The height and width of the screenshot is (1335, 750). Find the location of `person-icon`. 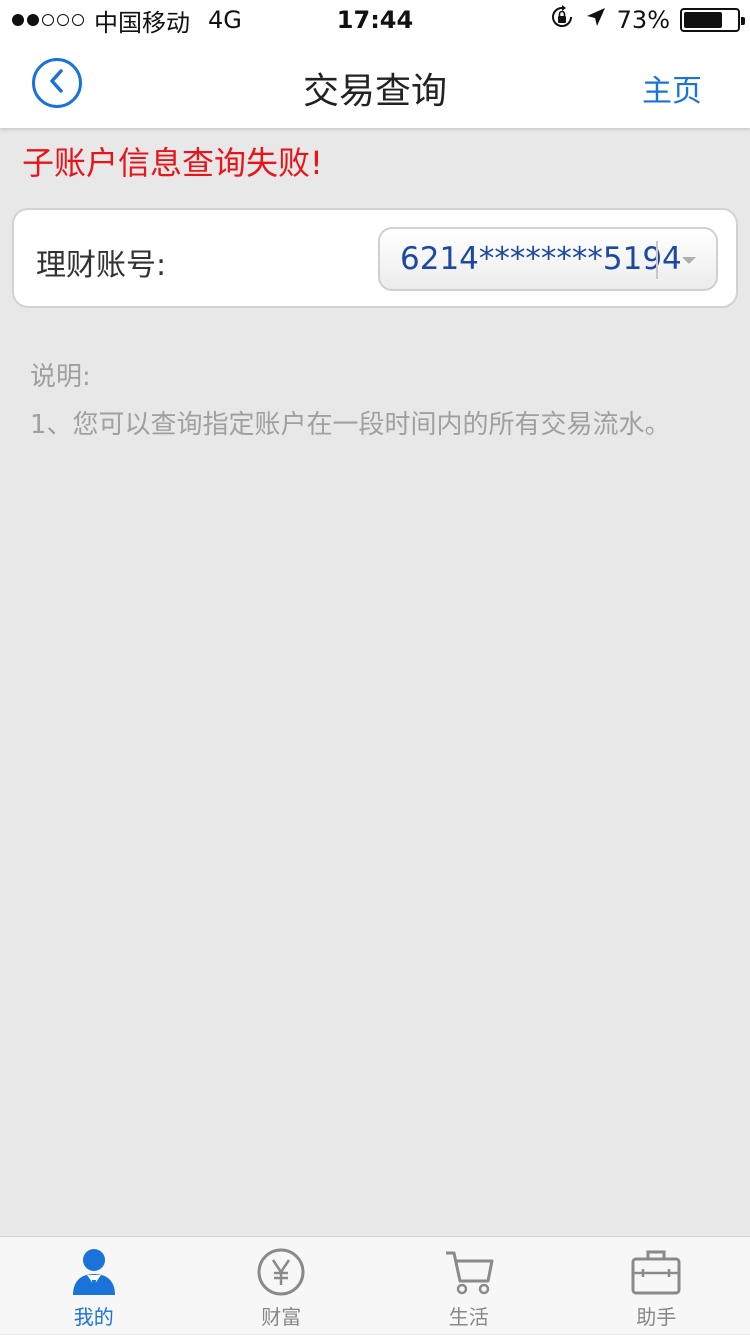

person-icon is located at coordinates (94, 1272).